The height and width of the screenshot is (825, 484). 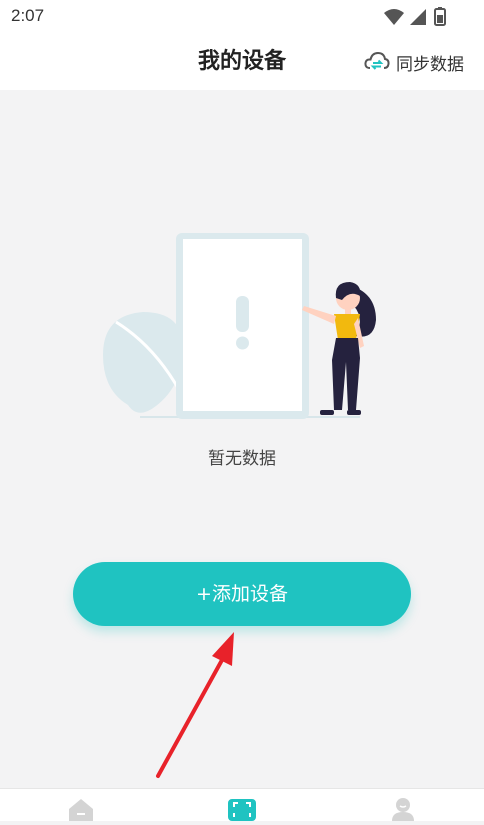 What do you see at coordinates (440, 16) in the screenshot?
I see `battery-icon` at bounding box center [440, 16].